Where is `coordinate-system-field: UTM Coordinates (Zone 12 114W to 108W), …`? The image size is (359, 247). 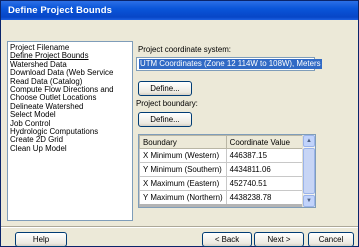 coordinate-system-field: UTM Coordinates (Zone 12 114W to 108W), … is located at coordinates (229, 64).